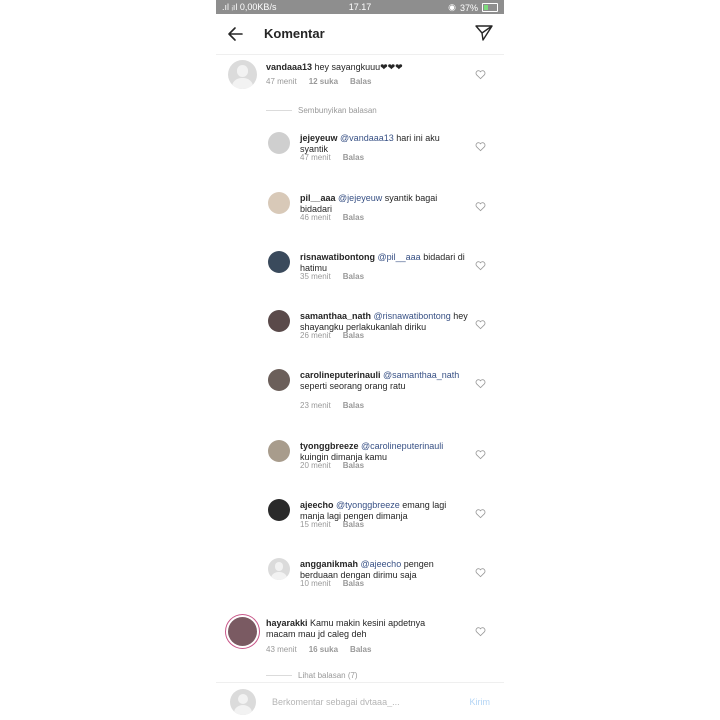 This screenshot has width=720, height=720. Describe the element at coordinates (332, 405) in the screenshot. I see `reply-meta: 23 menit Balas` at that location.